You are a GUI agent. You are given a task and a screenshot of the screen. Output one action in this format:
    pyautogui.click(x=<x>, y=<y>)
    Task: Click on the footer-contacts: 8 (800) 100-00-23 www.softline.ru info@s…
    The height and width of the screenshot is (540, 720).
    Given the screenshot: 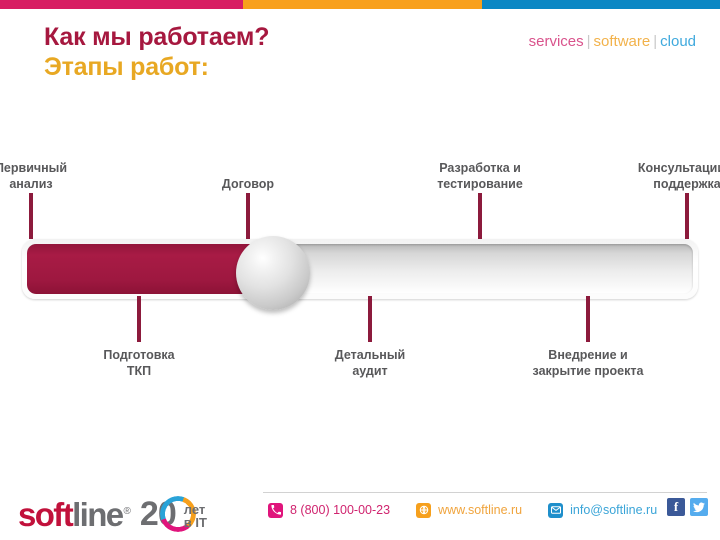 What is the action you would take?
    pyautogui.click(x=475, y=510)
    